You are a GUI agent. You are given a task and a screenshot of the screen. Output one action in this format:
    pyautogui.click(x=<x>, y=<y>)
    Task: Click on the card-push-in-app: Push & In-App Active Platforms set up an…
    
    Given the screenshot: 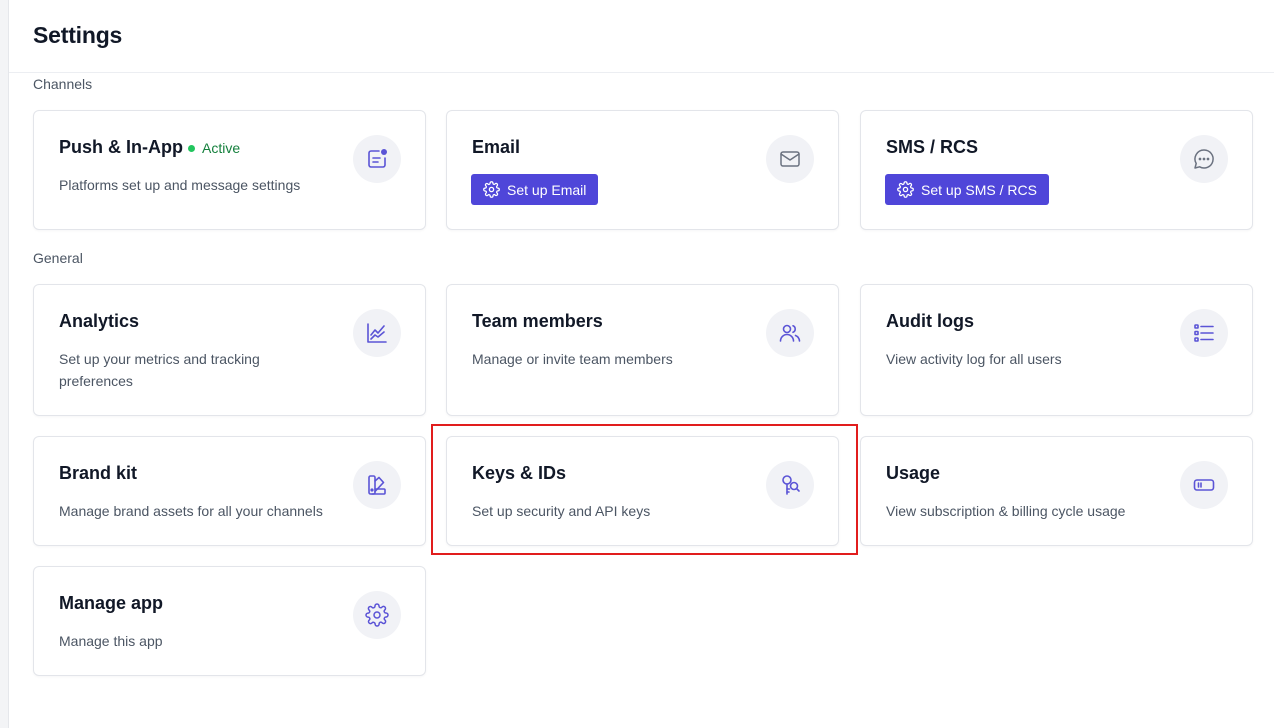 What is the action you would take?
    pyautogui.click(x=229, y=170)
    